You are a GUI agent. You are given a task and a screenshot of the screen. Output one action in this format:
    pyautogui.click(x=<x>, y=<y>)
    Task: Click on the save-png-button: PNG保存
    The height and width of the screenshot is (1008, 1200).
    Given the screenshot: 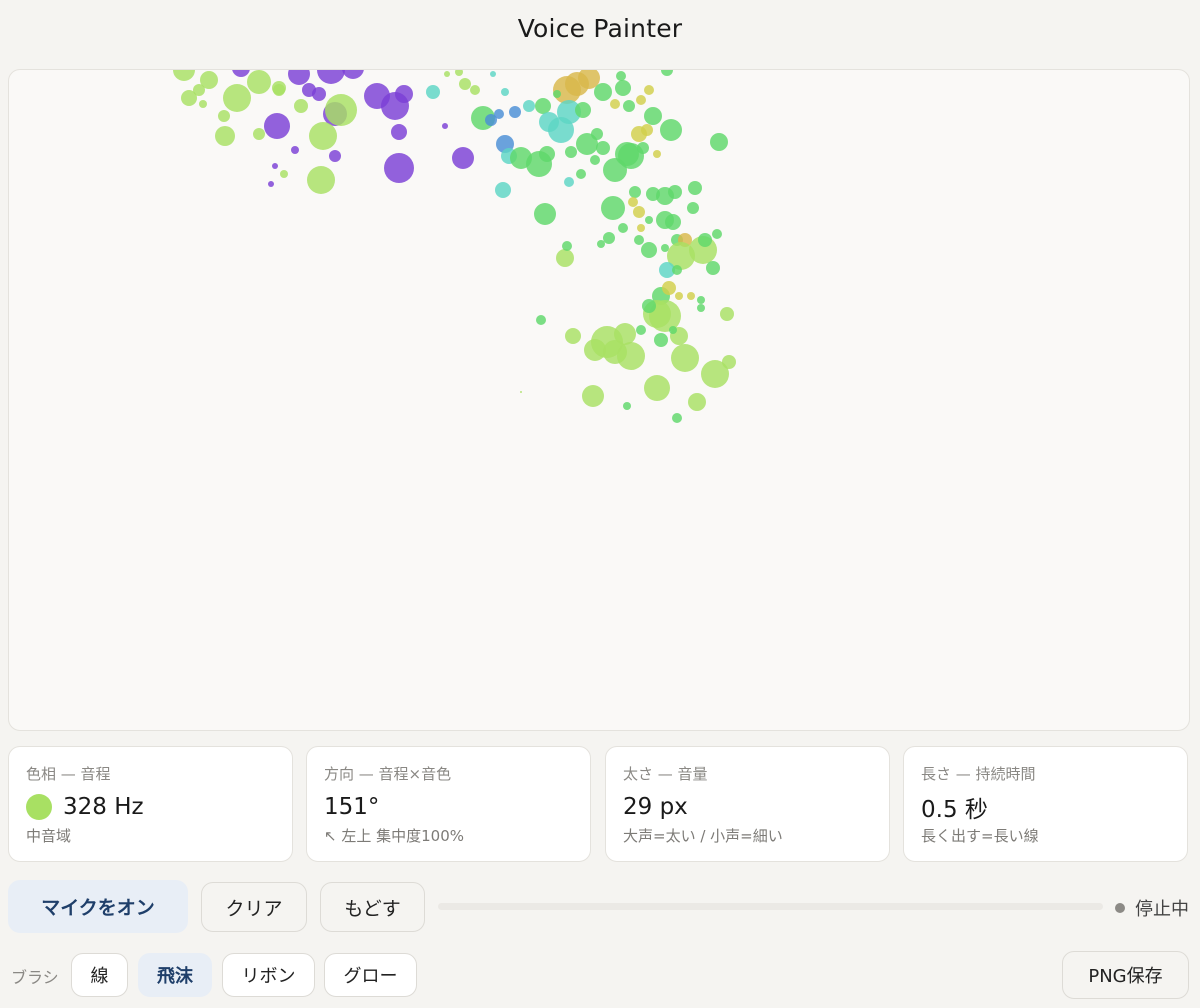 What is the action you would take?
    pyautogui.click(x=1125, y=975)
    